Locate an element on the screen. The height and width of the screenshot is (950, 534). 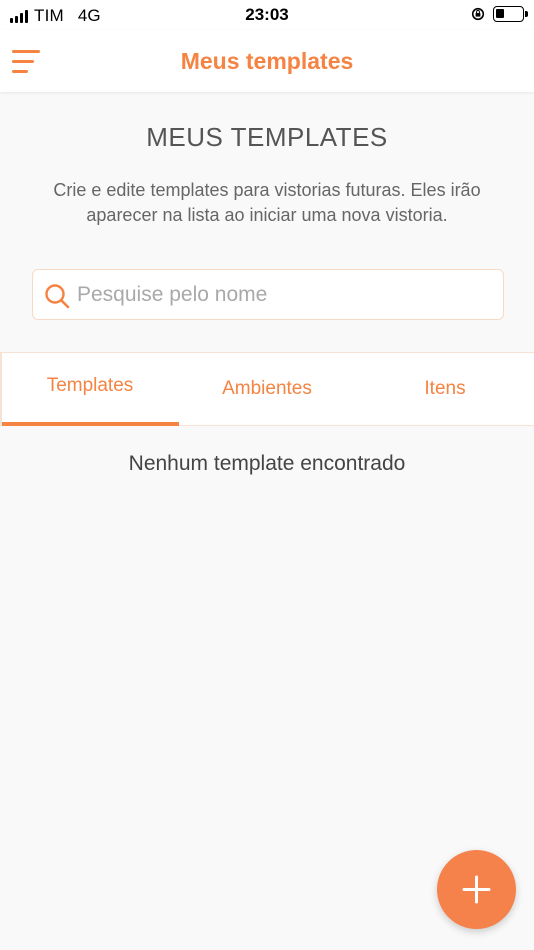
header-title: Meus templates is located at coordinates (267, 61).